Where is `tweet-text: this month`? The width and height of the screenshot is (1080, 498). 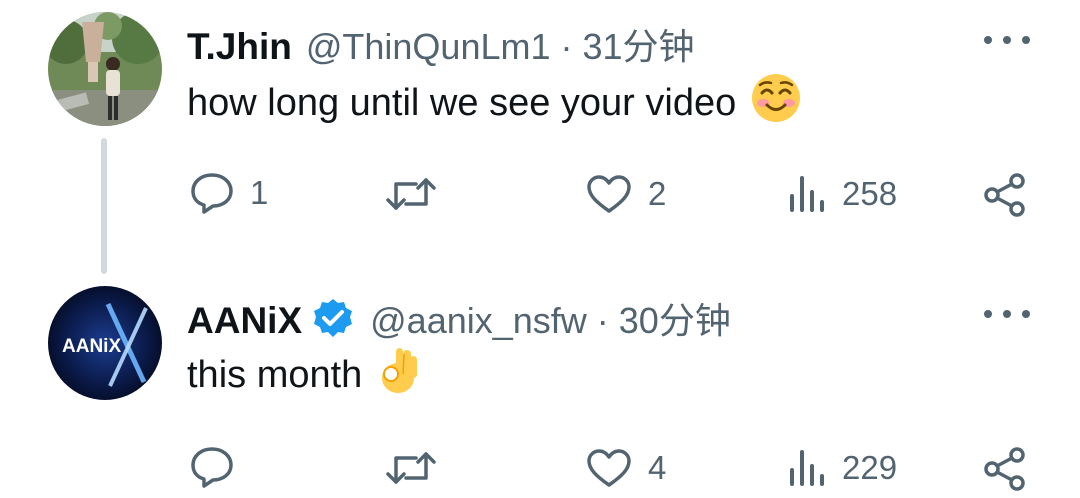
tweet-text: this month is located at coordinates (304, 374).